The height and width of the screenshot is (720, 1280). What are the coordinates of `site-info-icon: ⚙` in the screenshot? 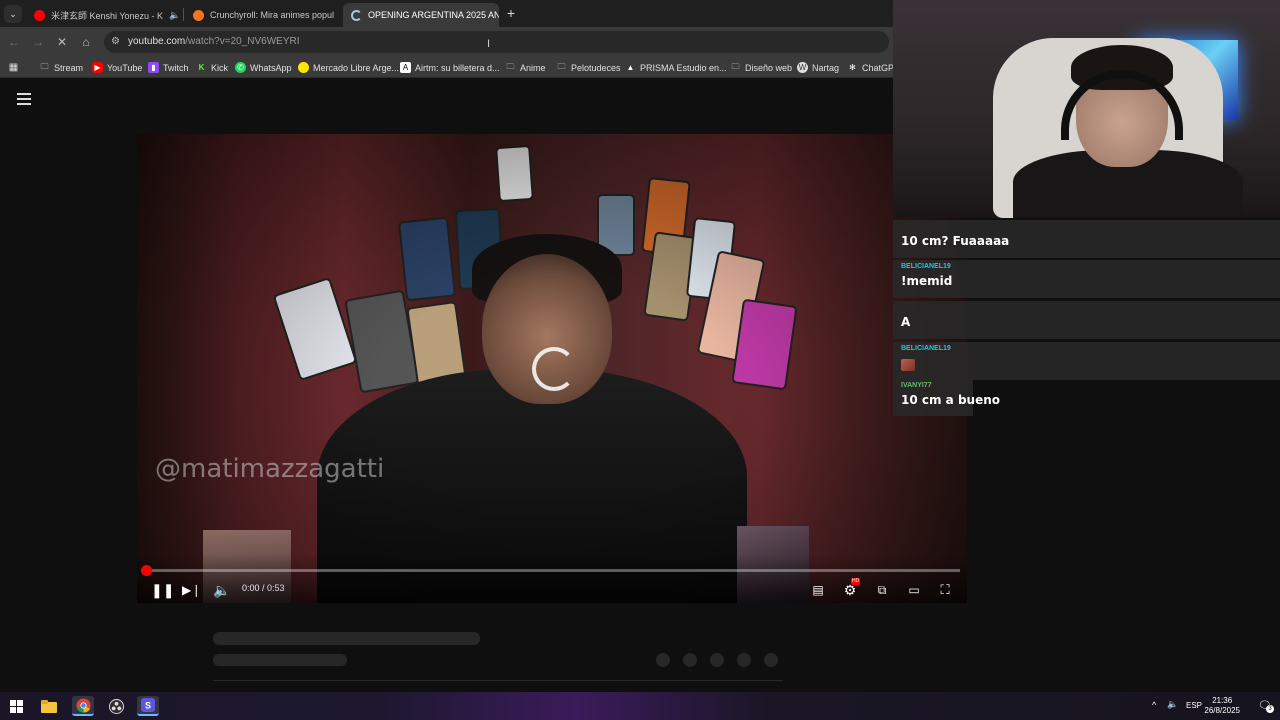 It's located at (115, 42).